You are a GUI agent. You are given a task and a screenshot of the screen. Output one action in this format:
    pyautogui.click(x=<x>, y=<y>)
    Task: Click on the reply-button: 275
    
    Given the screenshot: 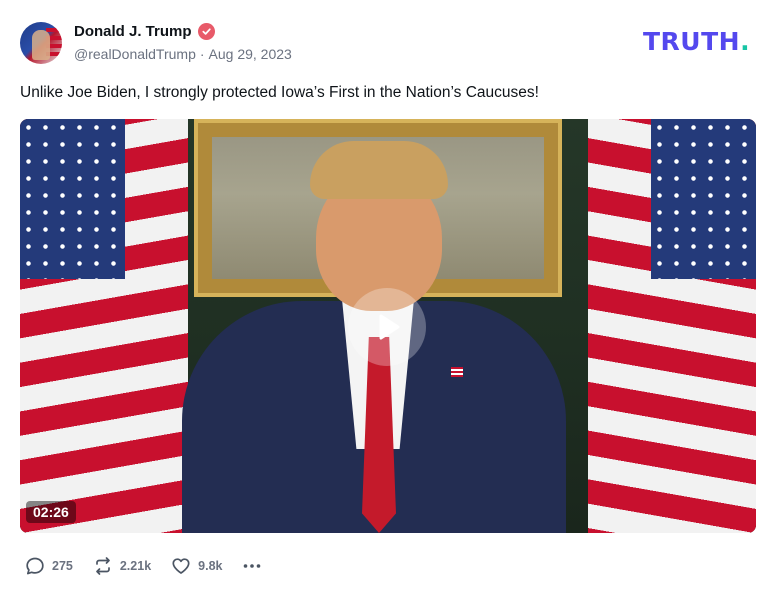 What is the action you would take?
    pyautogui.click(x=48, y=566)
    